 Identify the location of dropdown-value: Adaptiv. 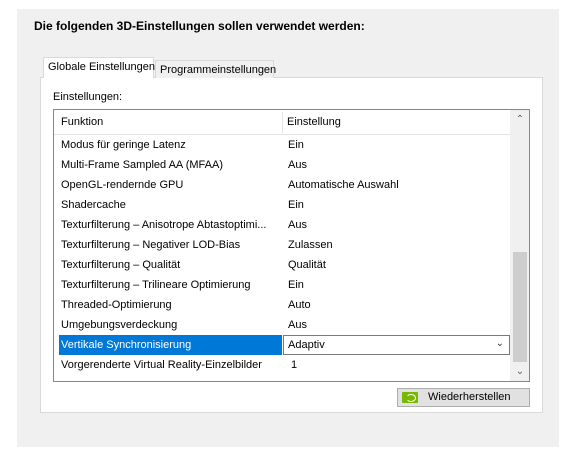
(306, 345).